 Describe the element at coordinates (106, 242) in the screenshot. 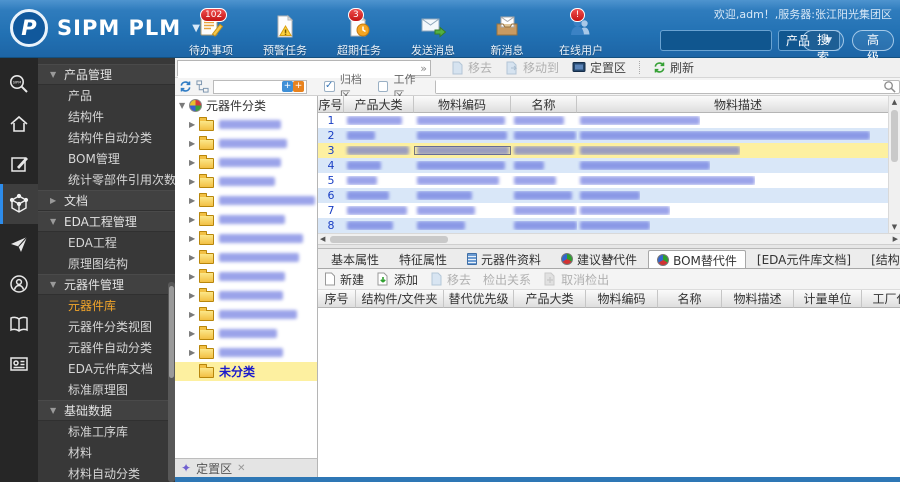

I see `sidebar-item: EDA工程` at that location.